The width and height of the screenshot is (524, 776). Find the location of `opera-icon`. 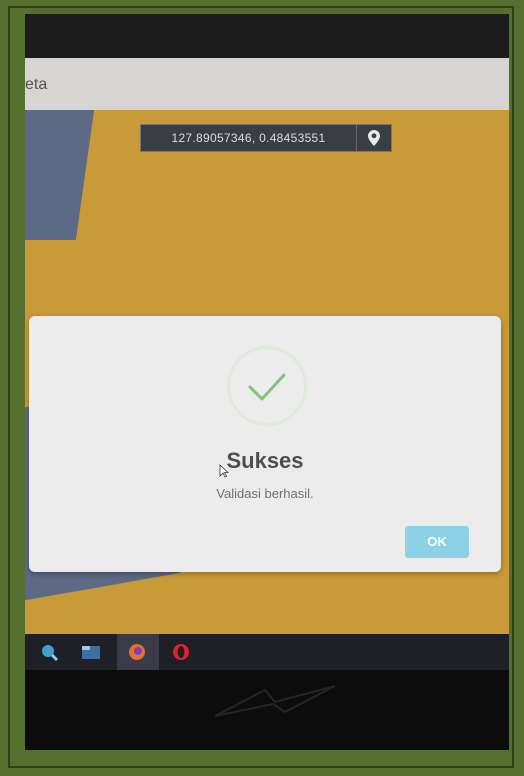

opera-icon is located at coordinates (181, 652).